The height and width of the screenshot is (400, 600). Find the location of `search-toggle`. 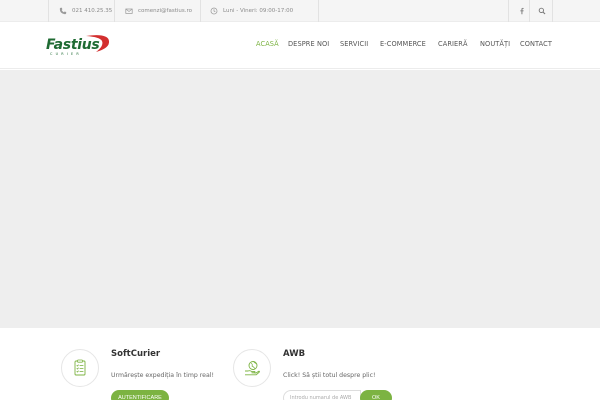

search-toggle is located at coordinates (544, 11).